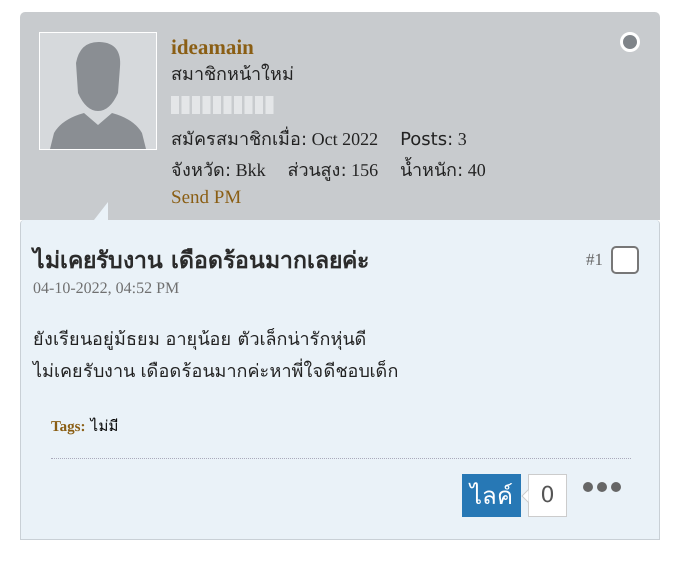 Image resolution: width=680 pixels, height=582 pixels. What do you see at coordinates (328, 47) in the screenshot?
I see `username-link: ideamain` at bounding box center [328, 47].